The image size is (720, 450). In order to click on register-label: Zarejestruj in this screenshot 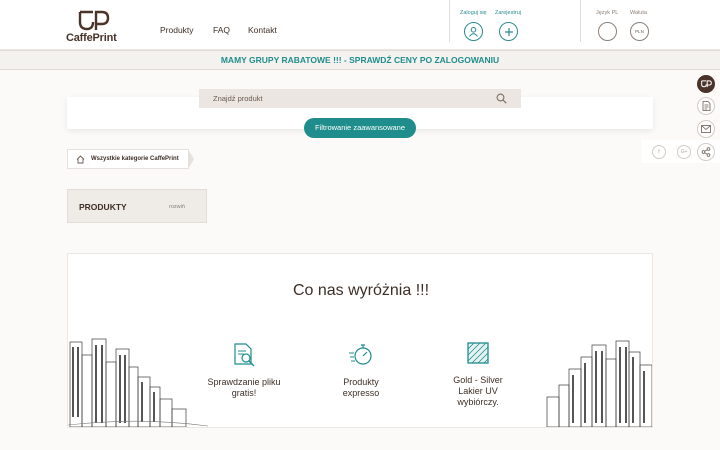, I will do `click(508, 13)`.